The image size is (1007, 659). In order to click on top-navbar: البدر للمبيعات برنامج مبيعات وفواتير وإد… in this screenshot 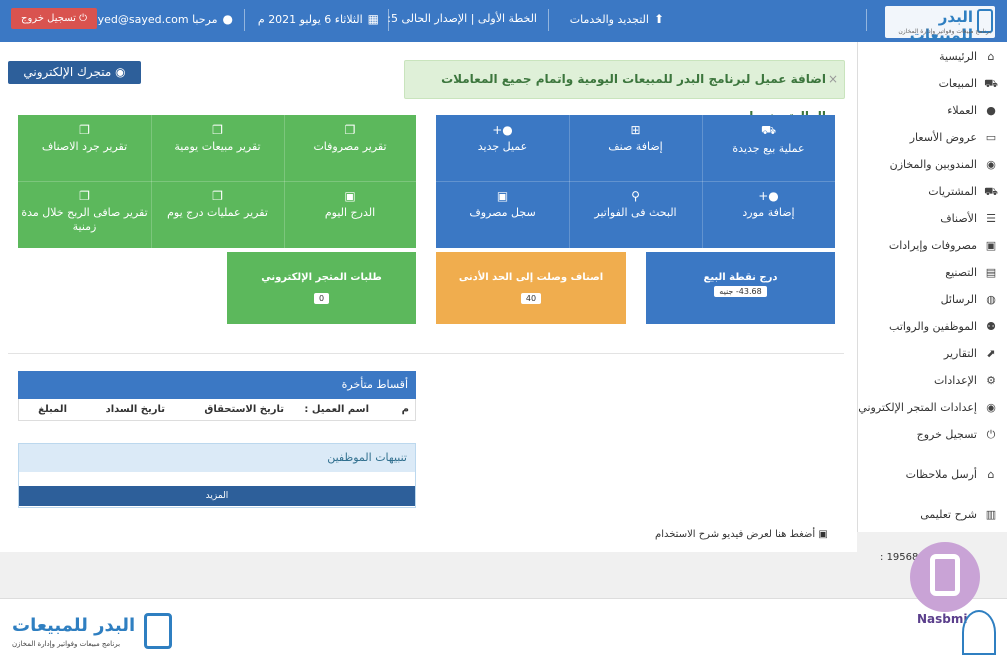, I will do `click(503, 22)`.